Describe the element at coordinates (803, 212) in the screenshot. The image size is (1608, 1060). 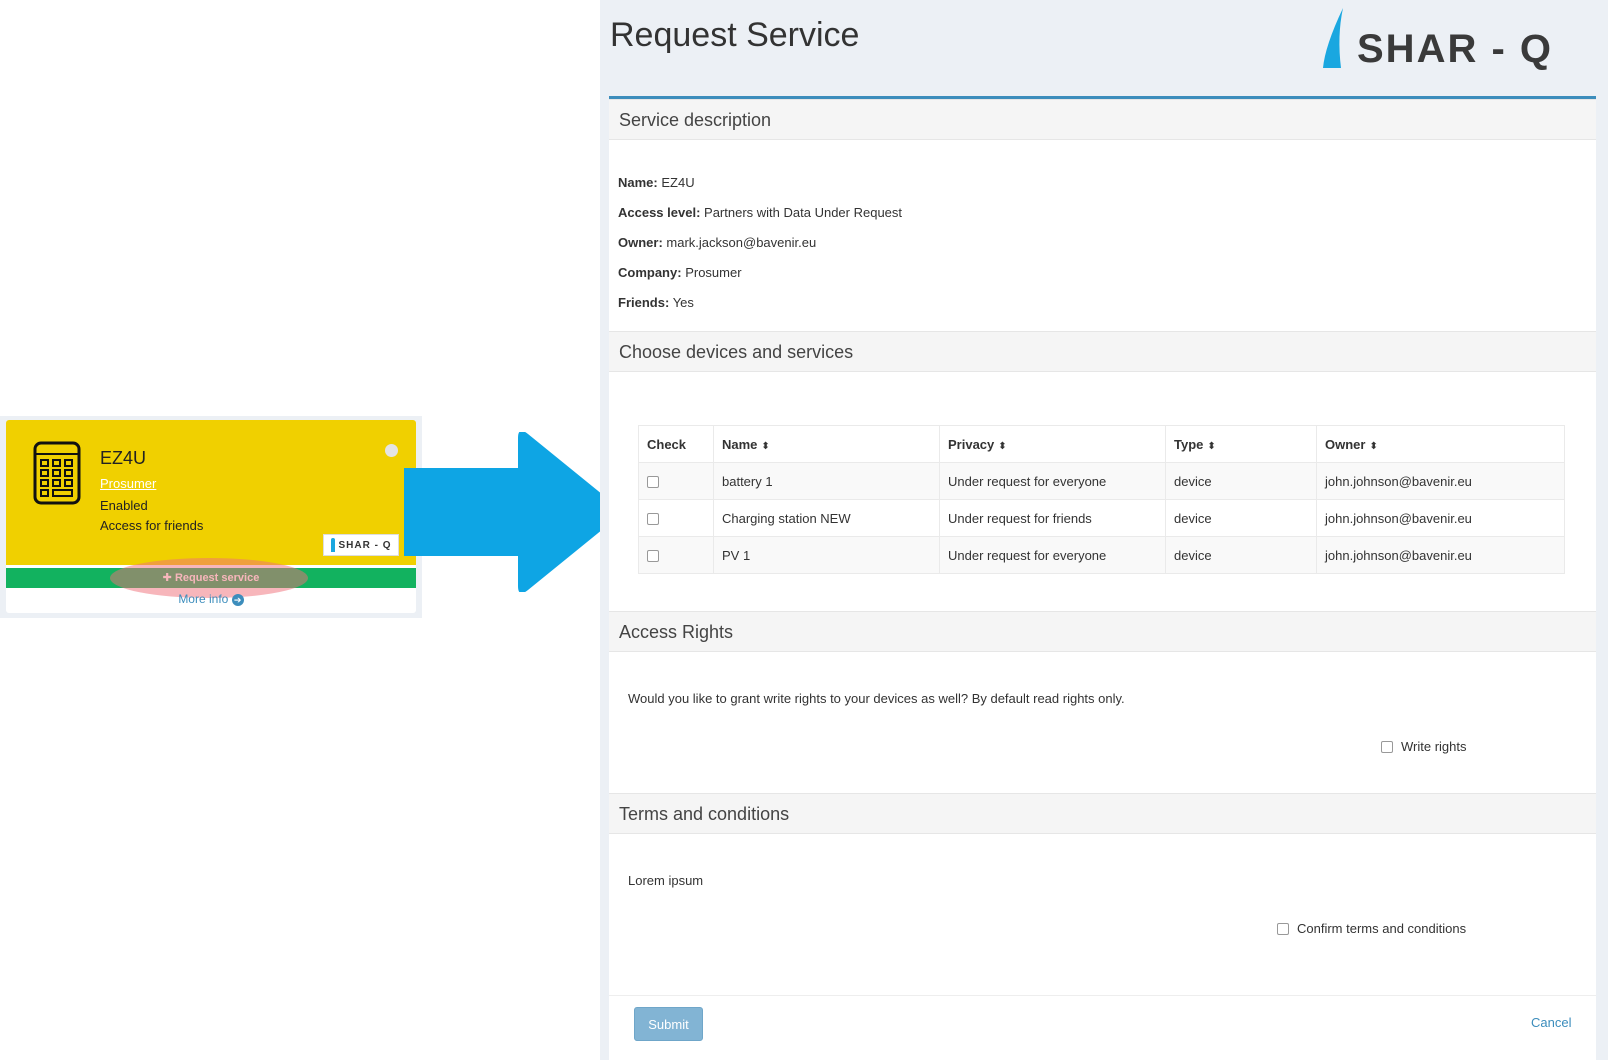
I see `desc-access-level-value: Partners with Data Under Request` at that location.